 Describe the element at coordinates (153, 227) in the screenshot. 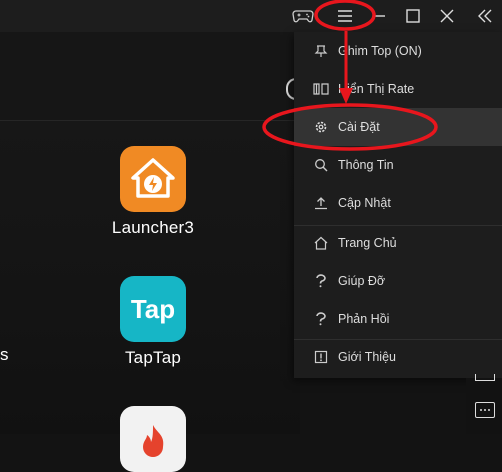

I see `app-label: Launcher3` at that location.